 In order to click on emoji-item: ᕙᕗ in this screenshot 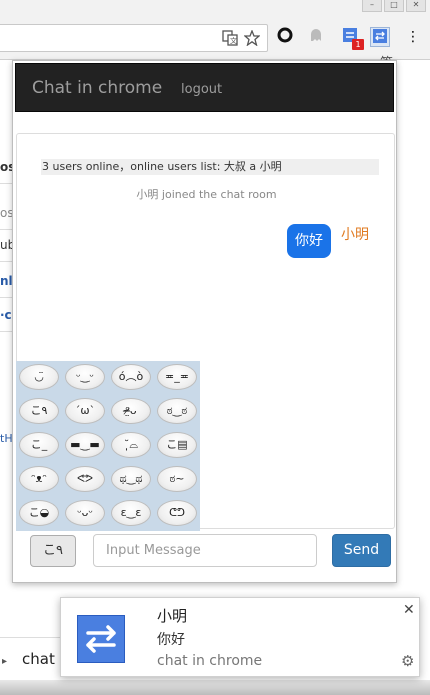, I will do `click(85, 479)`.